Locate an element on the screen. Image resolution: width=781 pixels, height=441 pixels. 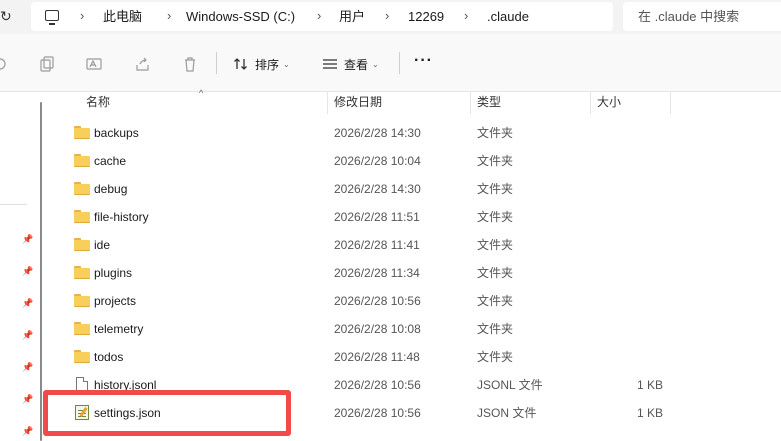
column-modified: 修改日期 is located at coordinates (358, 102).